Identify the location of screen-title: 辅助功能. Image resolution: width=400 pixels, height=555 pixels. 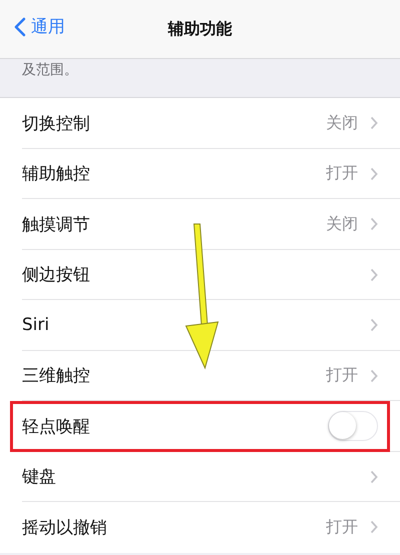
(200, 29).